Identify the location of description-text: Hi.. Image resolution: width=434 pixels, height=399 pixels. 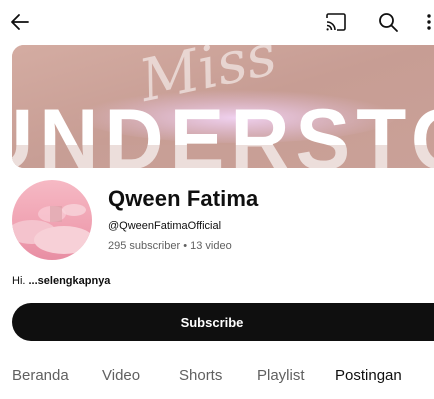
(20, 281).